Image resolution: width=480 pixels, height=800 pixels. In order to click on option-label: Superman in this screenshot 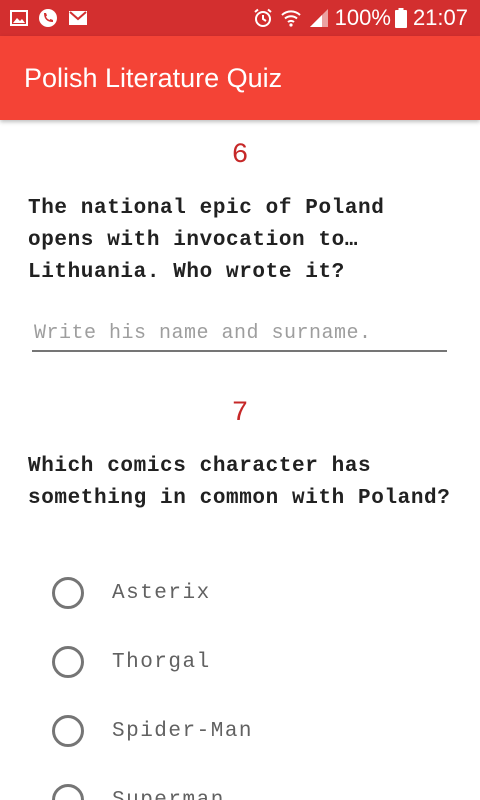, I will do `click(168, 794)`.